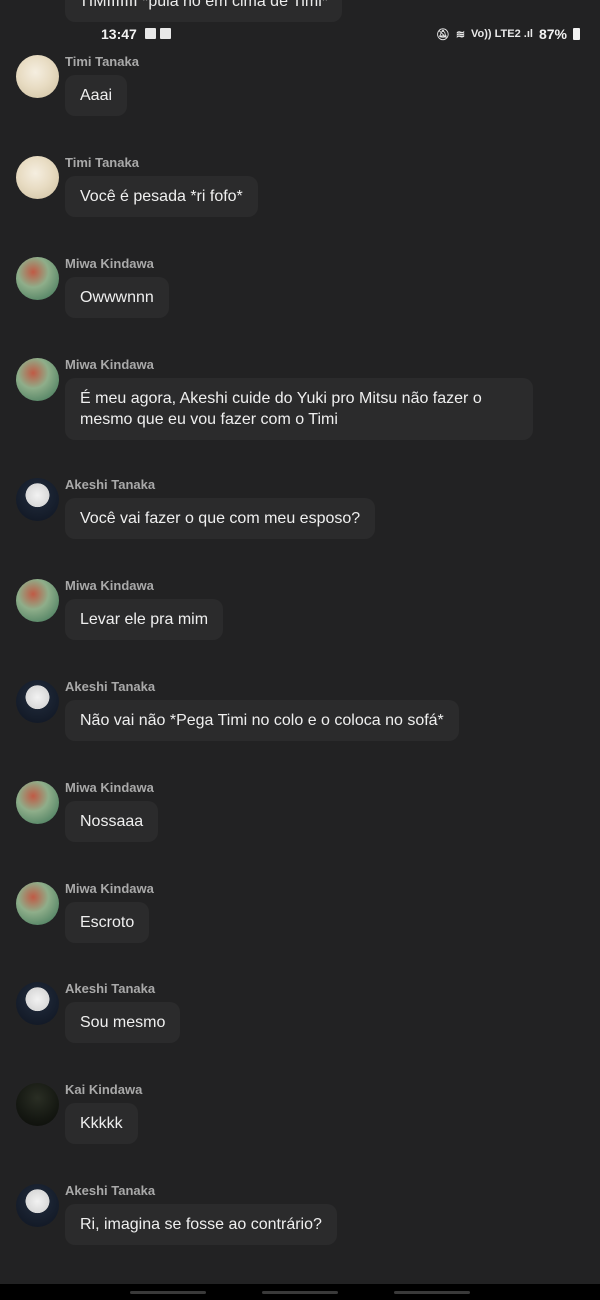 The width and height of the screenshot is (600, 1300). What do you see at coordinates (150, 33) in the screenshot?
I see `gallery-notification-icon` at bounding box center [150, 33].